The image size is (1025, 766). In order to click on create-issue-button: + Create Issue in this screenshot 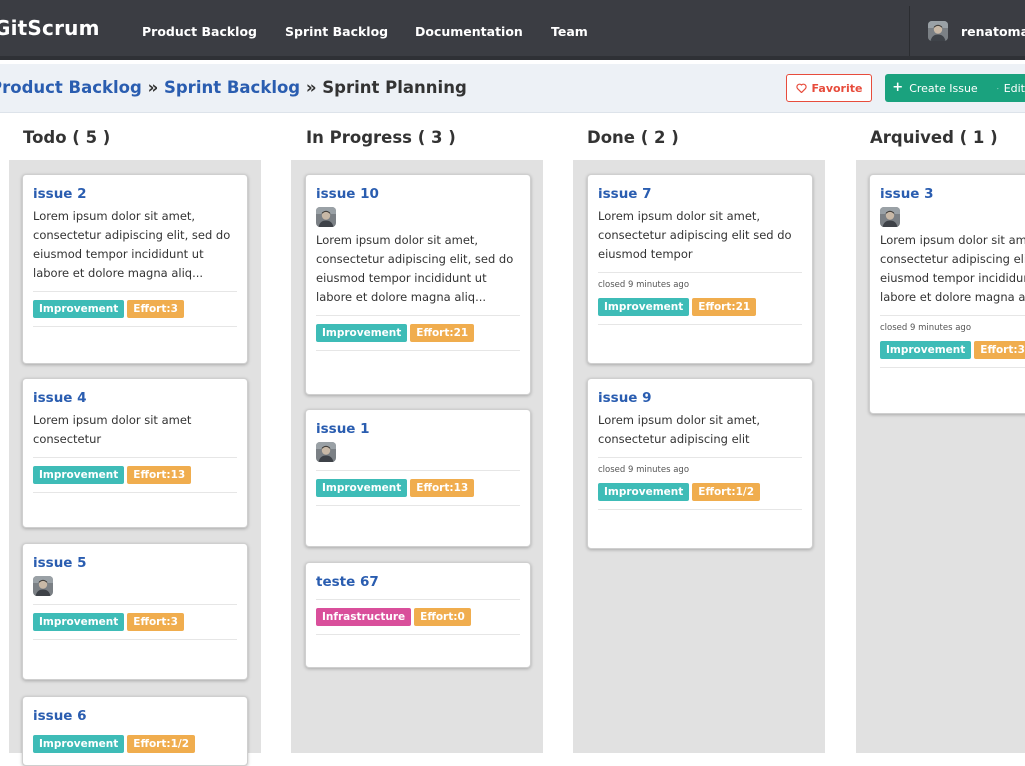, I will do `click(935, 88)`.